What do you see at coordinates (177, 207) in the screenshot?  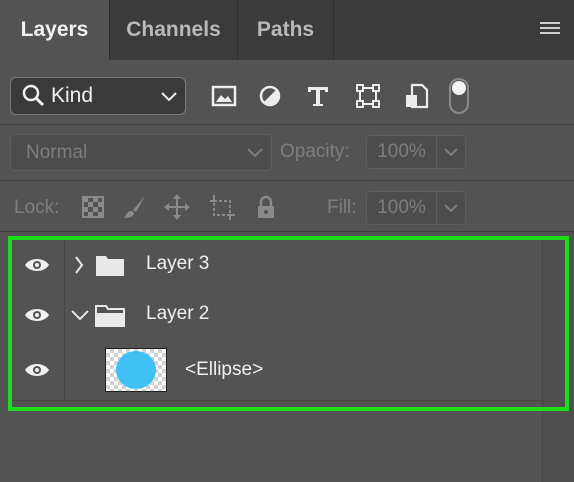 I see `lock-position-icon` at bounding box center [177, 207].